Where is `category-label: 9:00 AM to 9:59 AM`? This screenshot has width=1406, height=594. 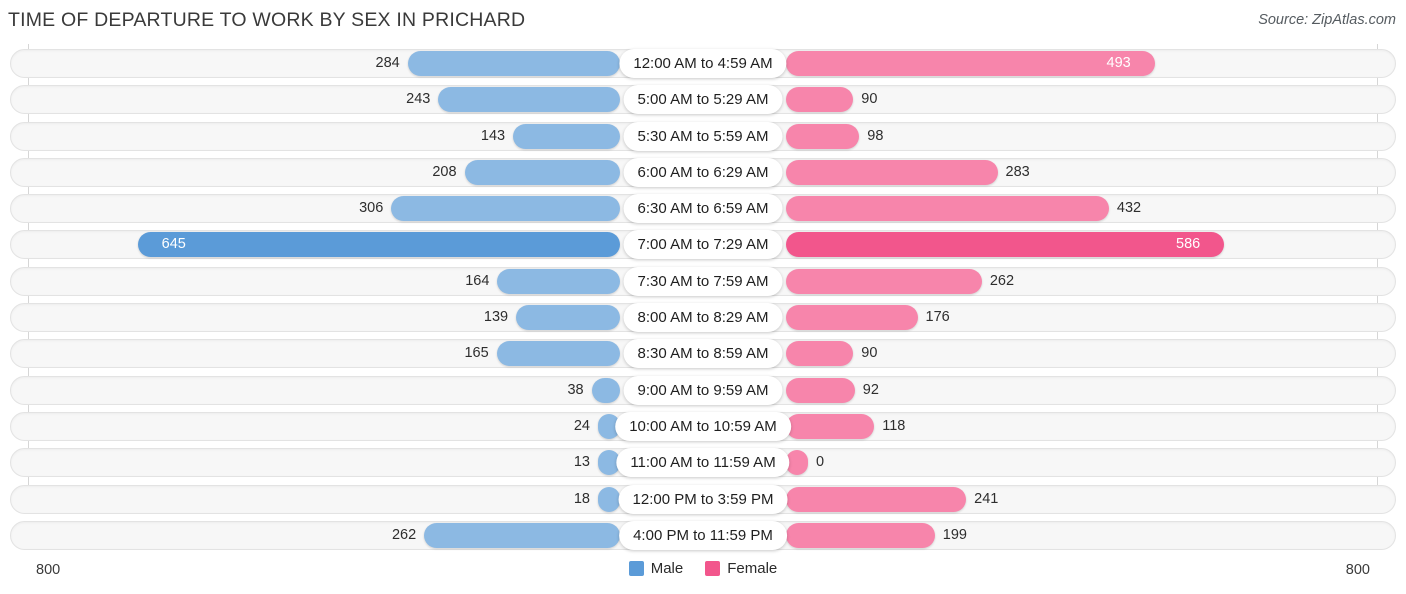
category-label: 9:00 AM to 9:59 AM is located at coordinates (703, 390).